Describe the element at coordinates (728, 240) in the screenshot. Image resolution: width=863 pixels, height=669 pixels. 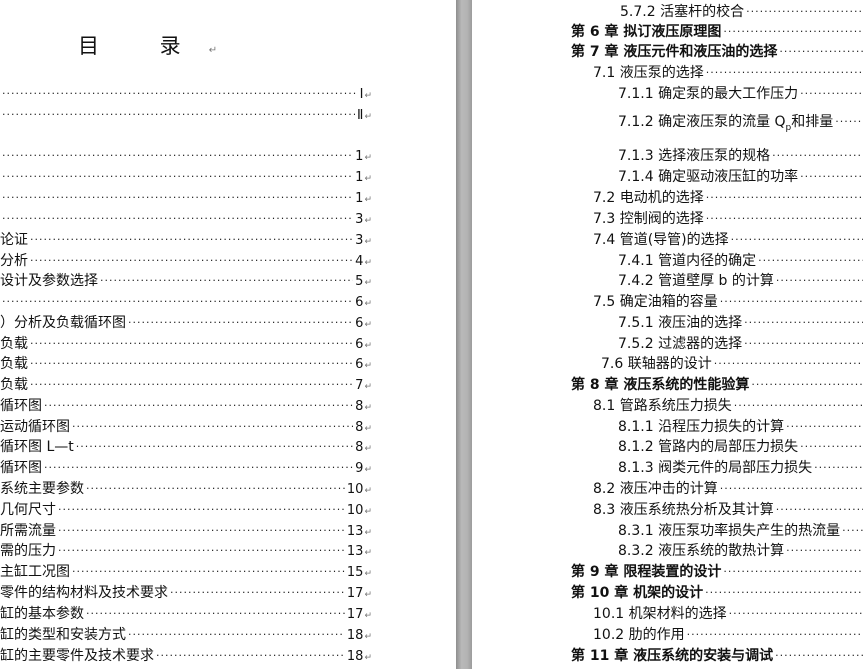
I see `toc-entry: 7.4 管道(导管)的选择` at that location.